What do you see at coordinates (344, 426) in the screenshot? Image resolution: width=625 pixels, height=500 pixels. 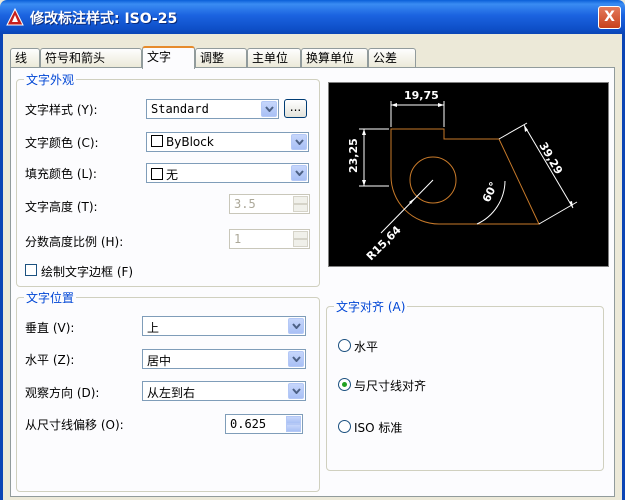 I see `align-iso-radio` at bounding box center [344, 426].